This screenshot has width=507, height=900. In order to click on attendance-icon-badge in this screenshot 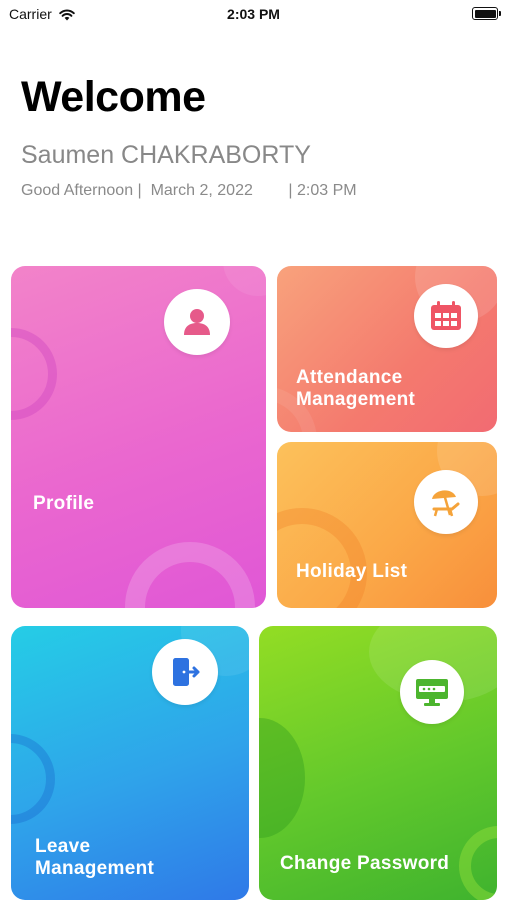, I will do `click(446, 316)`.